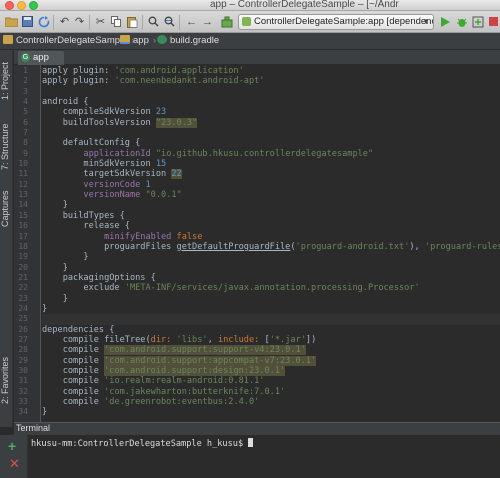  What do you see at coordinates (6, 209) in the screenshot?
I see `tool-tab-captures: Captures` at bounding box center [6, 209].